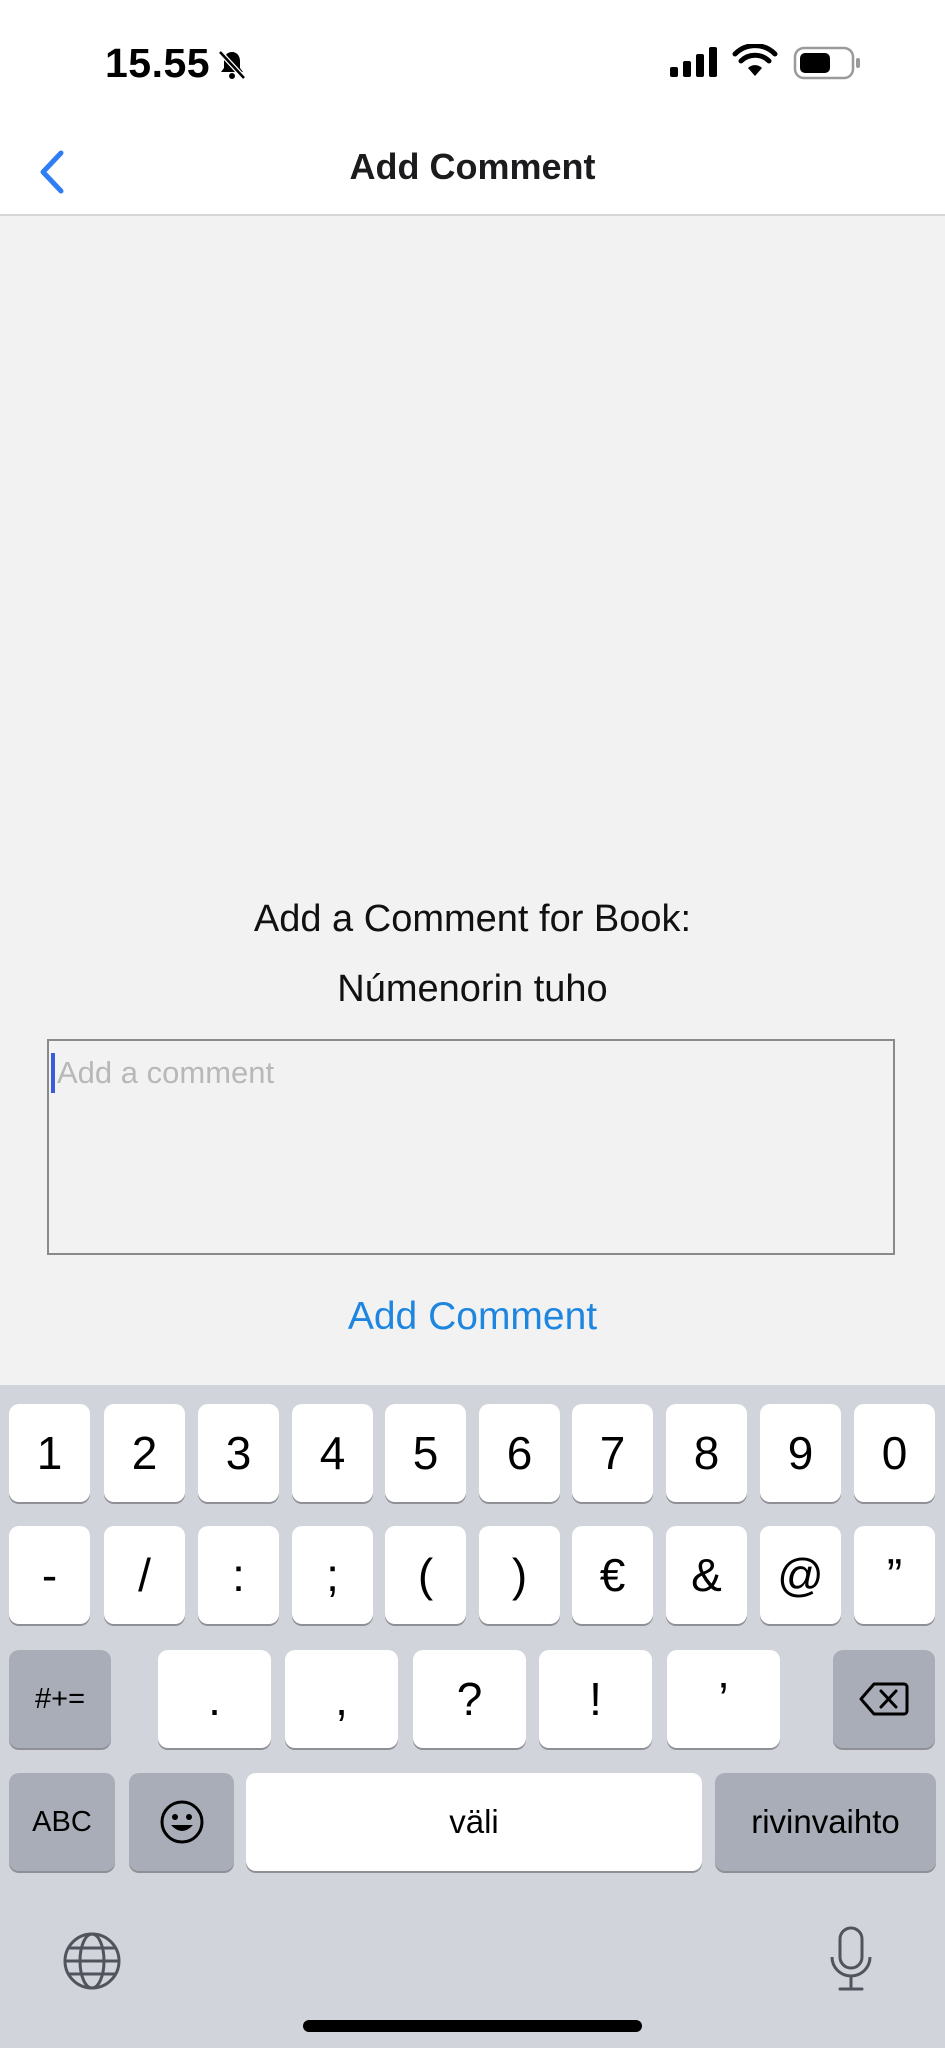 The height and width of the screenshot is (2048, 945). I want to click on navigation-bar: Add Comment, so click(472, 172).